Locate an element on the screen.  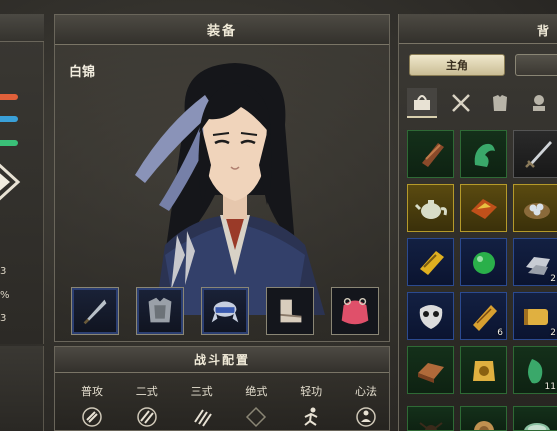
brick-icon is located at coordinates (431, 373).